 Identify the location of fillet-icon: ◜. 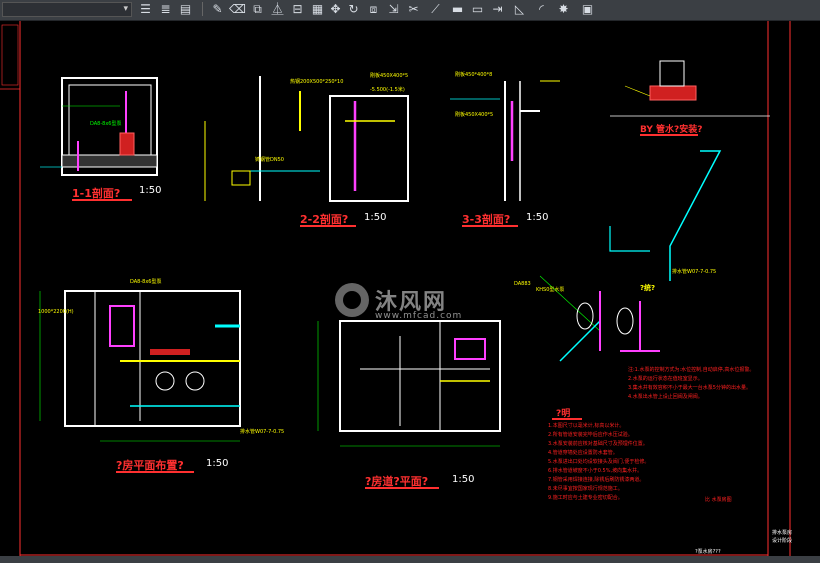
(541, 9).